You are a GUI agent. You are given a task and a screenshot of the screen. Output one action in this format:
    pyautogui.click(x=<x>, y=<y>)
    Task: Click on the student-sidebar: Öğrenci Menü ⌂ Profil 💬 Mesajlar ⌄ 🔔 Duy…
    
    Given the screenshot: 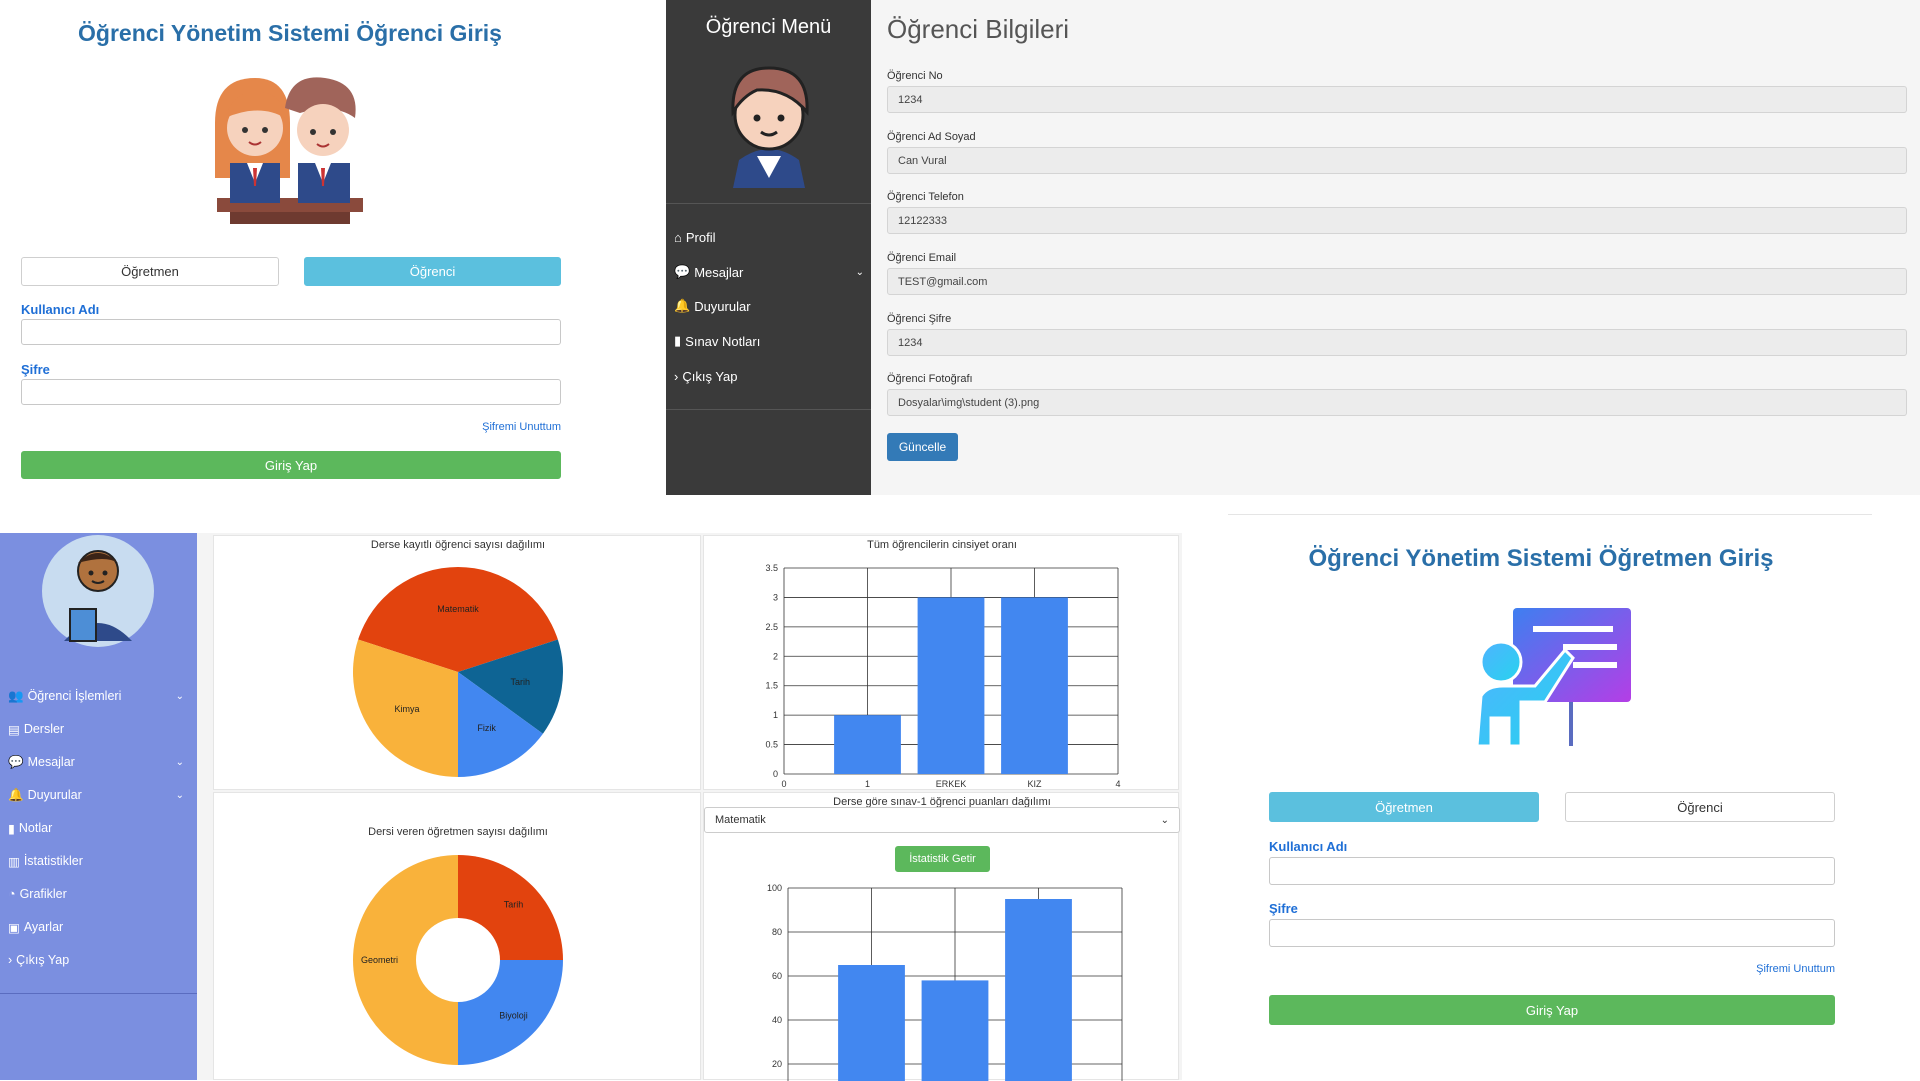 What is the action you would take?
    pyautogui.click(x=768, y=247)
    